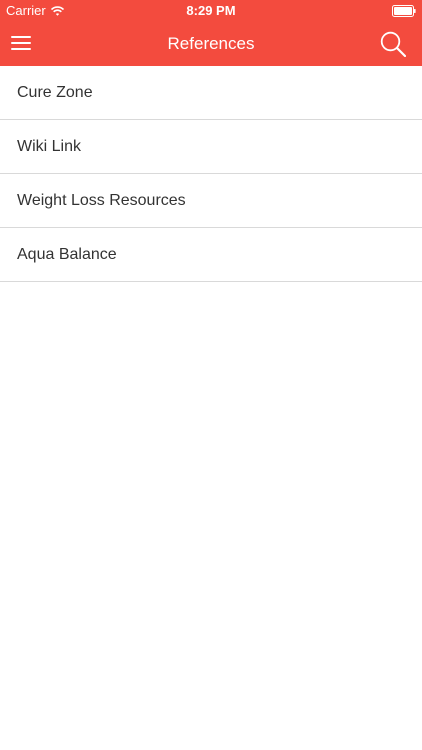  I want to click on page-title: References, so click(211, 43).